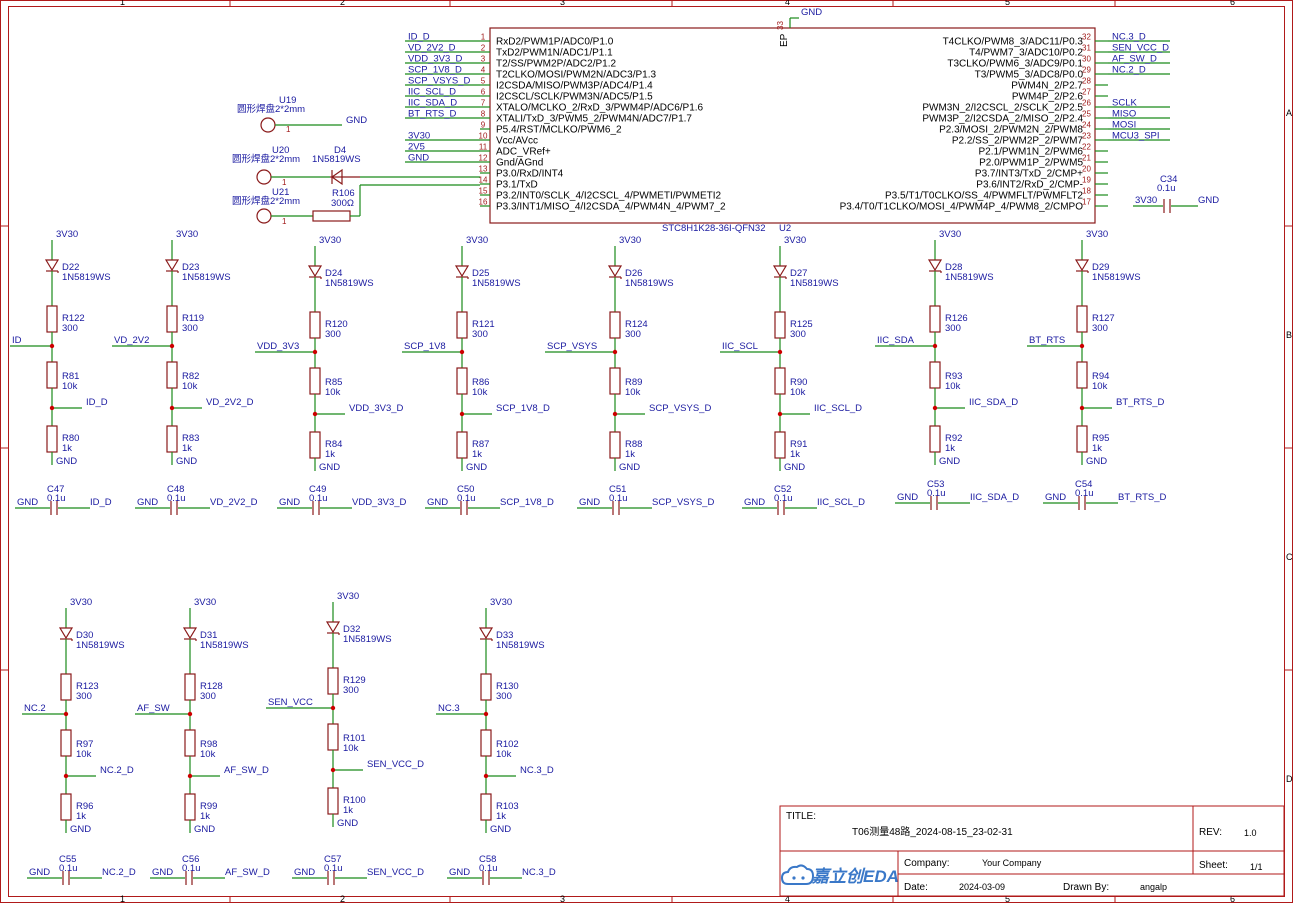 The height and width of the screenshot is (903, 1293). What do you see at coordinates (376, 408) in the screenshot?
I see `channel-output-net: VDD_3V3_D` at bounding box center [376, 408].